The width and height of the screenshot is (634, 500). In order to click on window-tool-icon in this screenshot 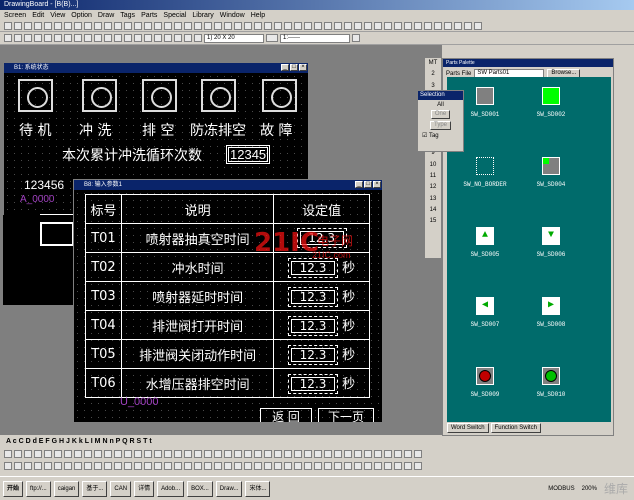, I will do `click(148, 38)`.